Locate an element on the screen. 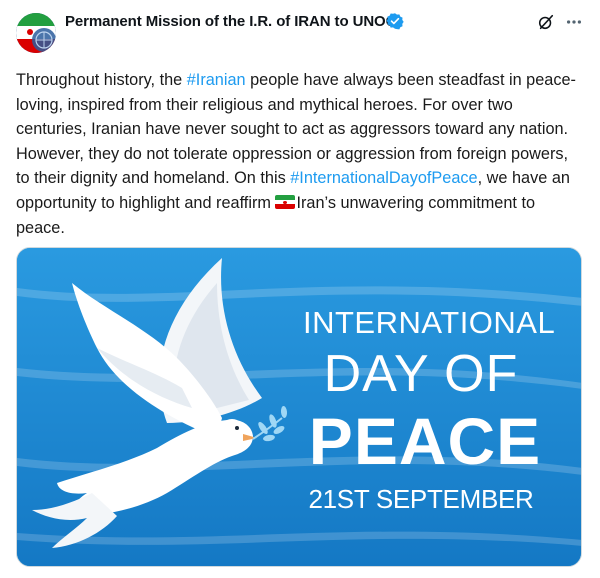  poster-date: 21ST SEPTEMBER is located at coordinates (421, 499).